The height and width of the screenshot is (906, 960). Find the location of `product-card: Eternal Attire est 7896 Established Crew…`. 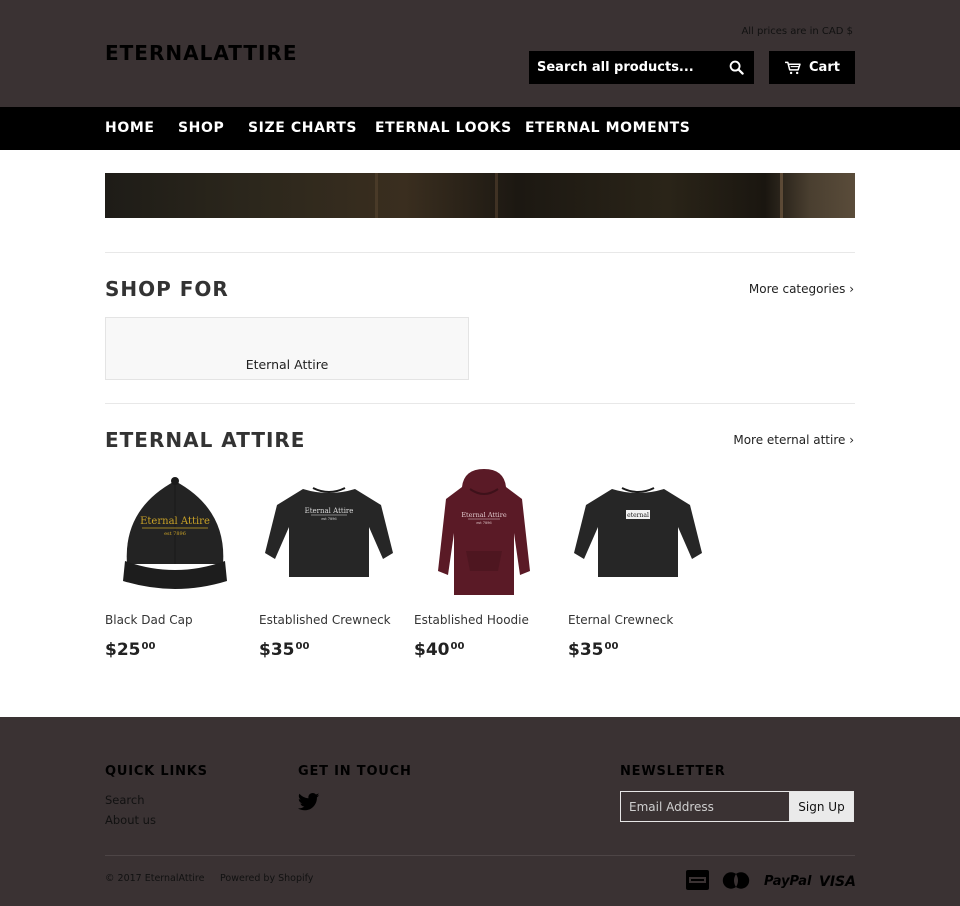

product-card: Eternal Attire est 7896 Established Crew… is located at coordinates (329, 562).